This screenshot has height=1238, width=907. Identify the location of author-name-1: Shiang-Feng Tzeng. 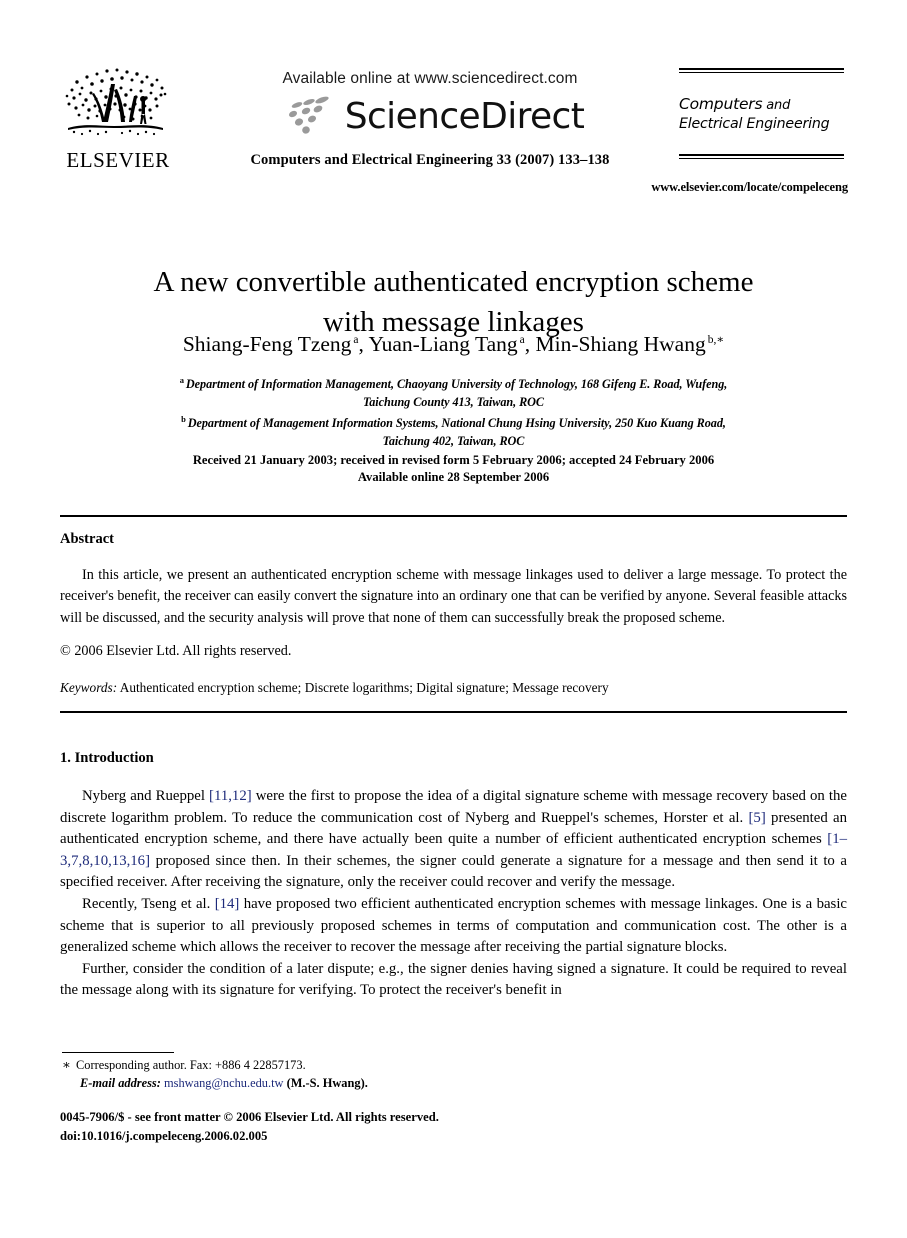
(267, 344).